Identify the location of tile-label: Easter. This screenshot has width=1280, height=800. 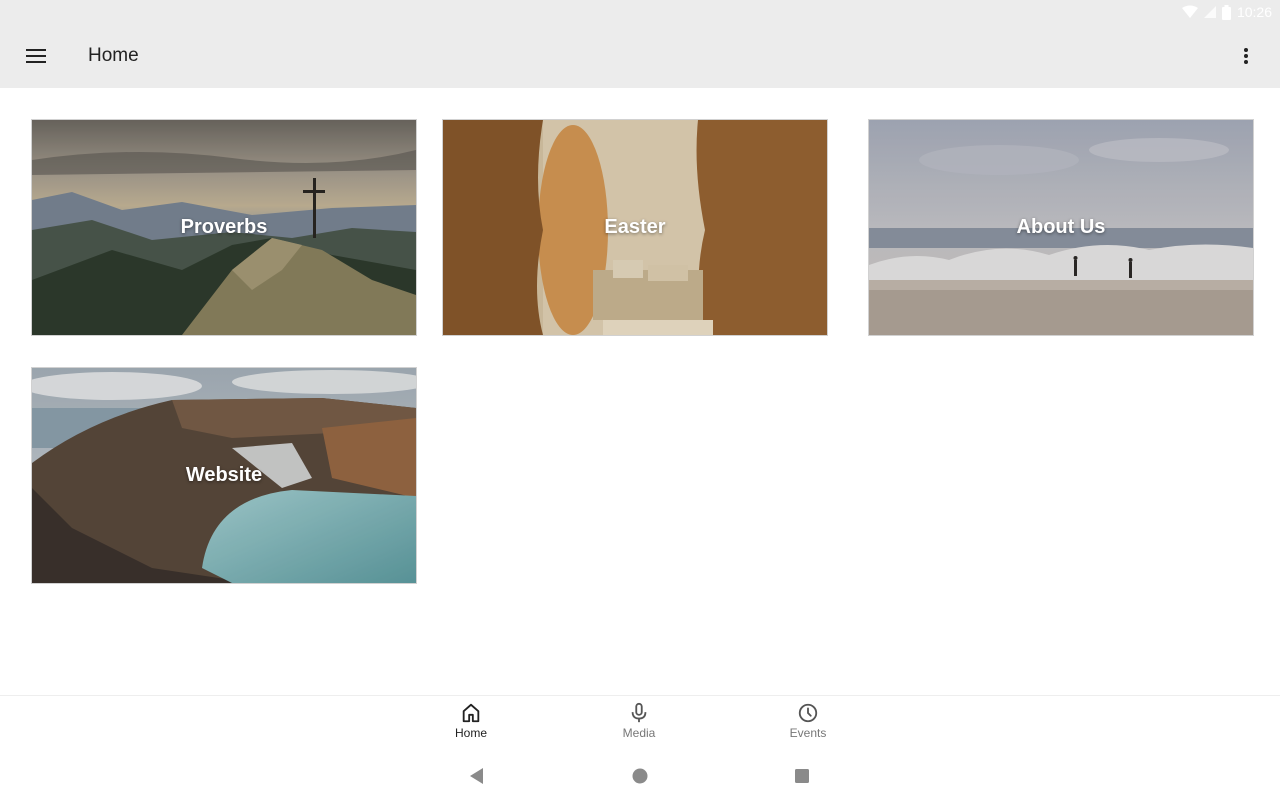
(635, 227).